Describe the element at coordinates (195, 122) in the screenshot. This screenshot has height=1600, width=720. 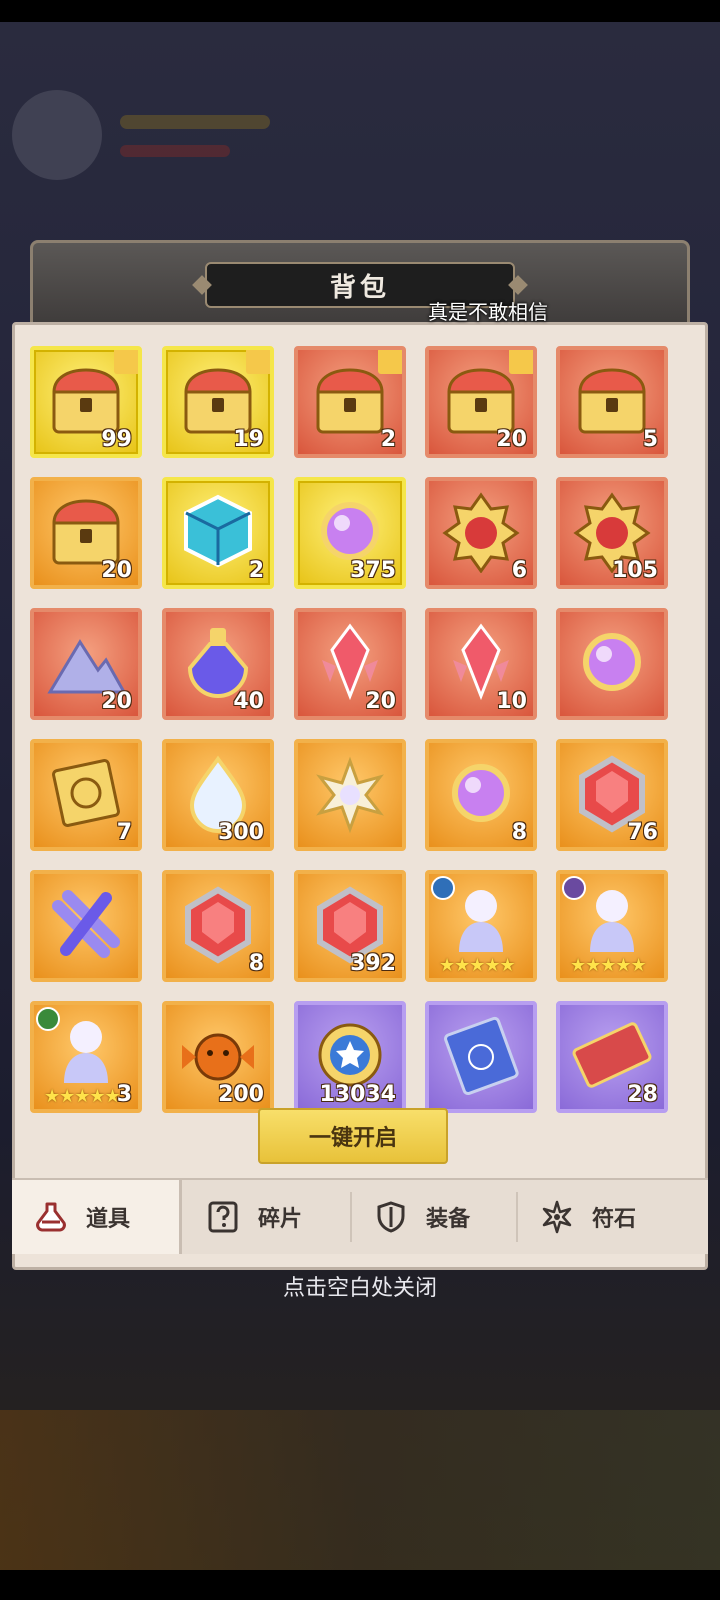
I see `background-name-bar` at that location.